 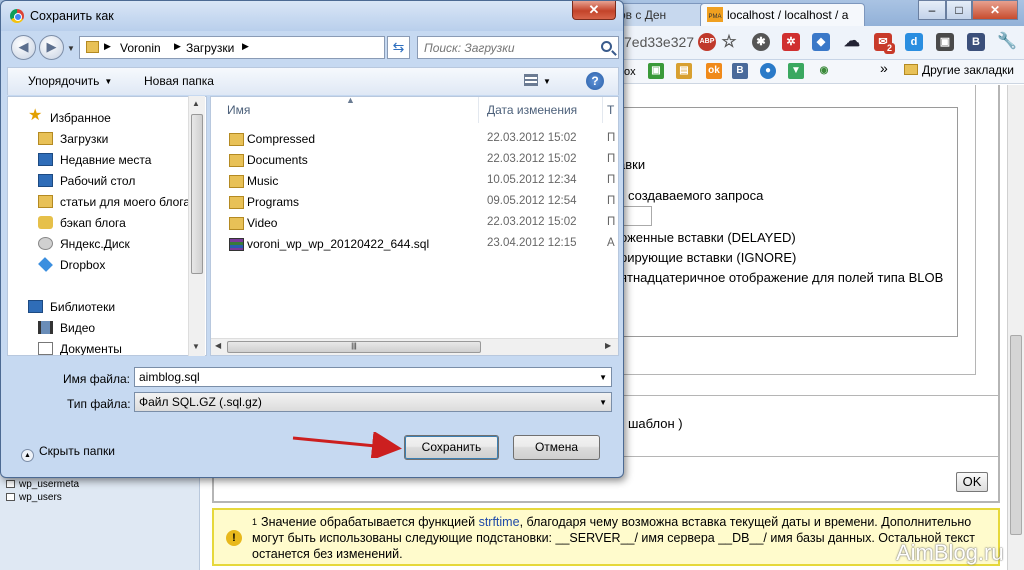 I want to click on save-button: Сохранить, so click(x=451, y=447).